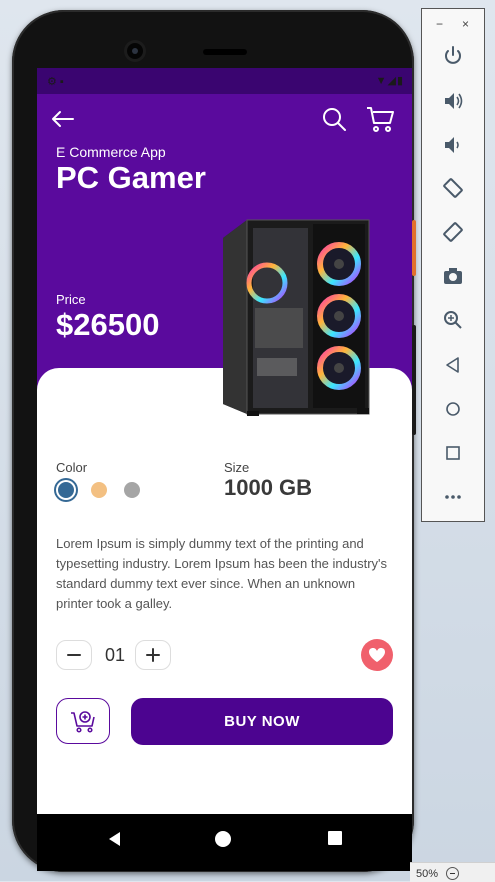 This screenshot has width=495, height=882. What do you see at coordinates (414, 380) in the screenshot?
I see `side-button-volume` at bounding box center [414, 380].